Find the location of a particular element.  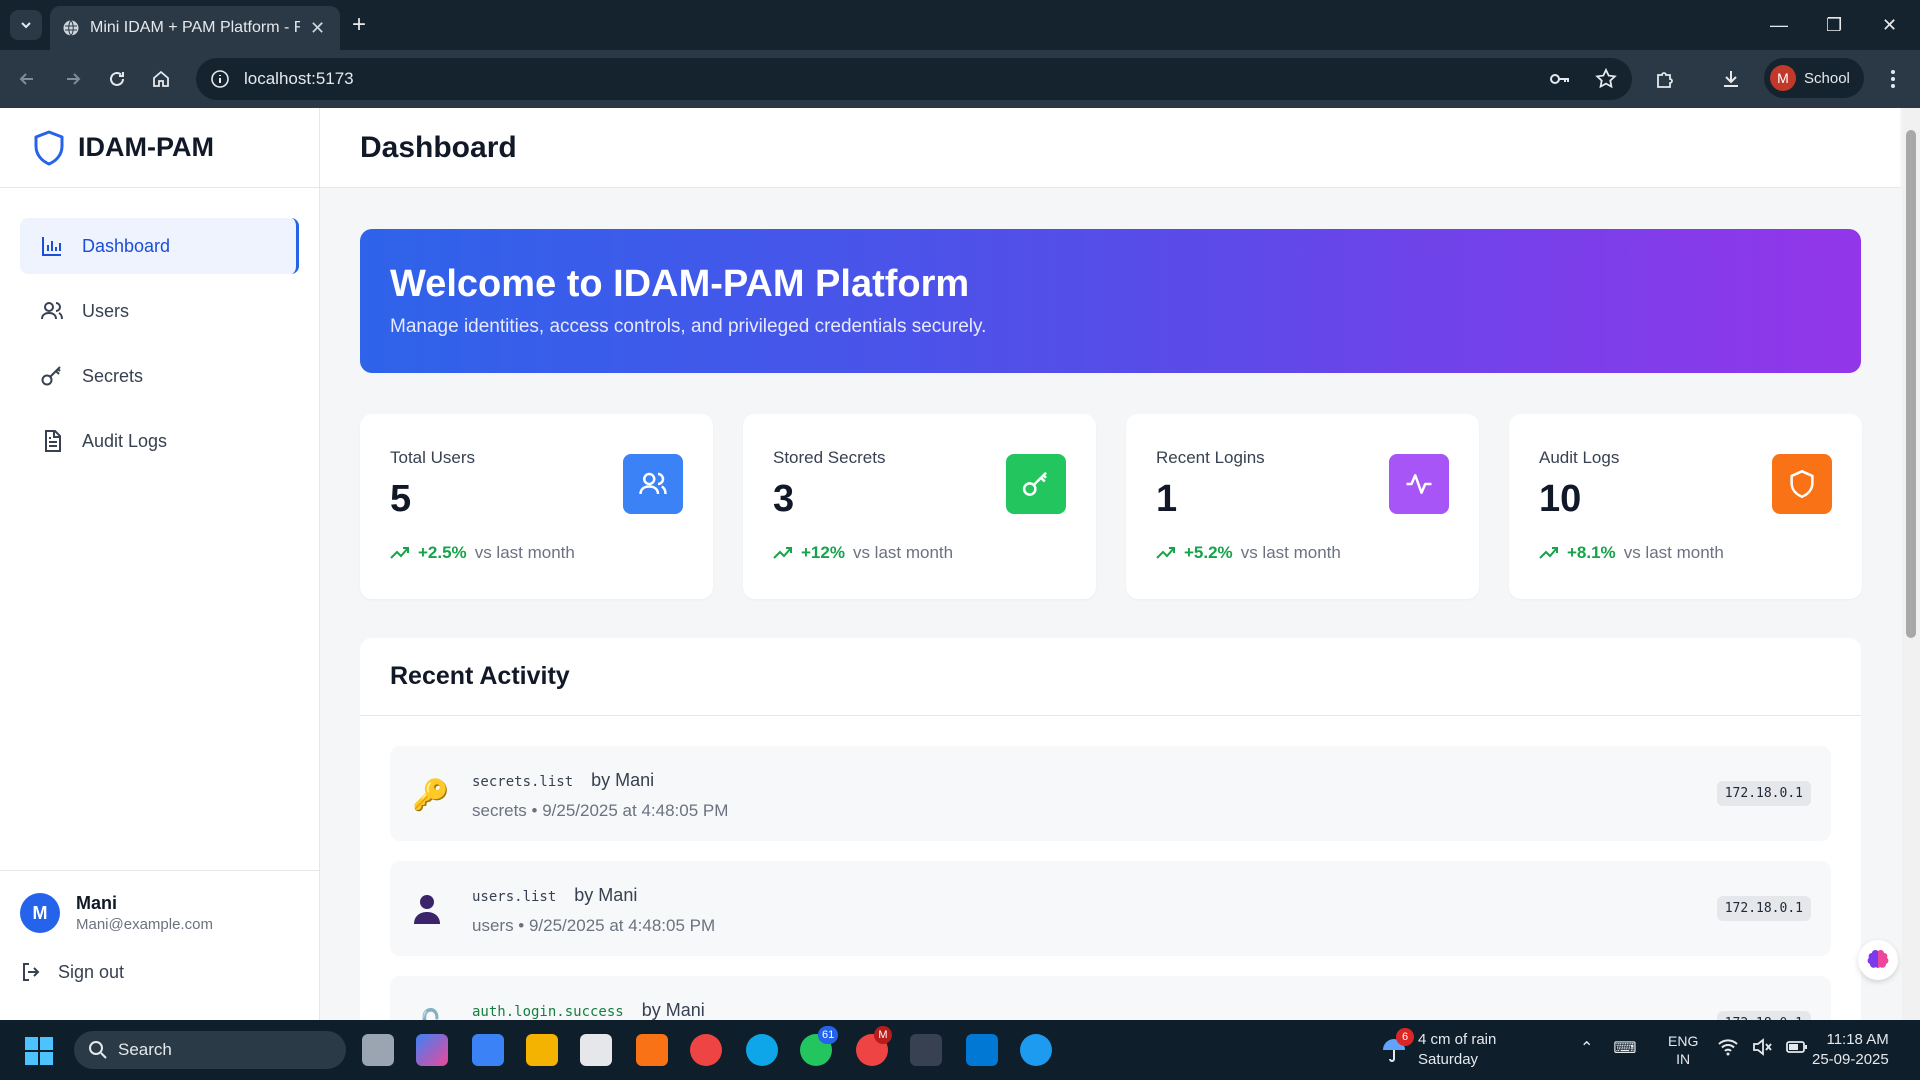

lang-line2: IN is located at coordinates (1683, 1059).